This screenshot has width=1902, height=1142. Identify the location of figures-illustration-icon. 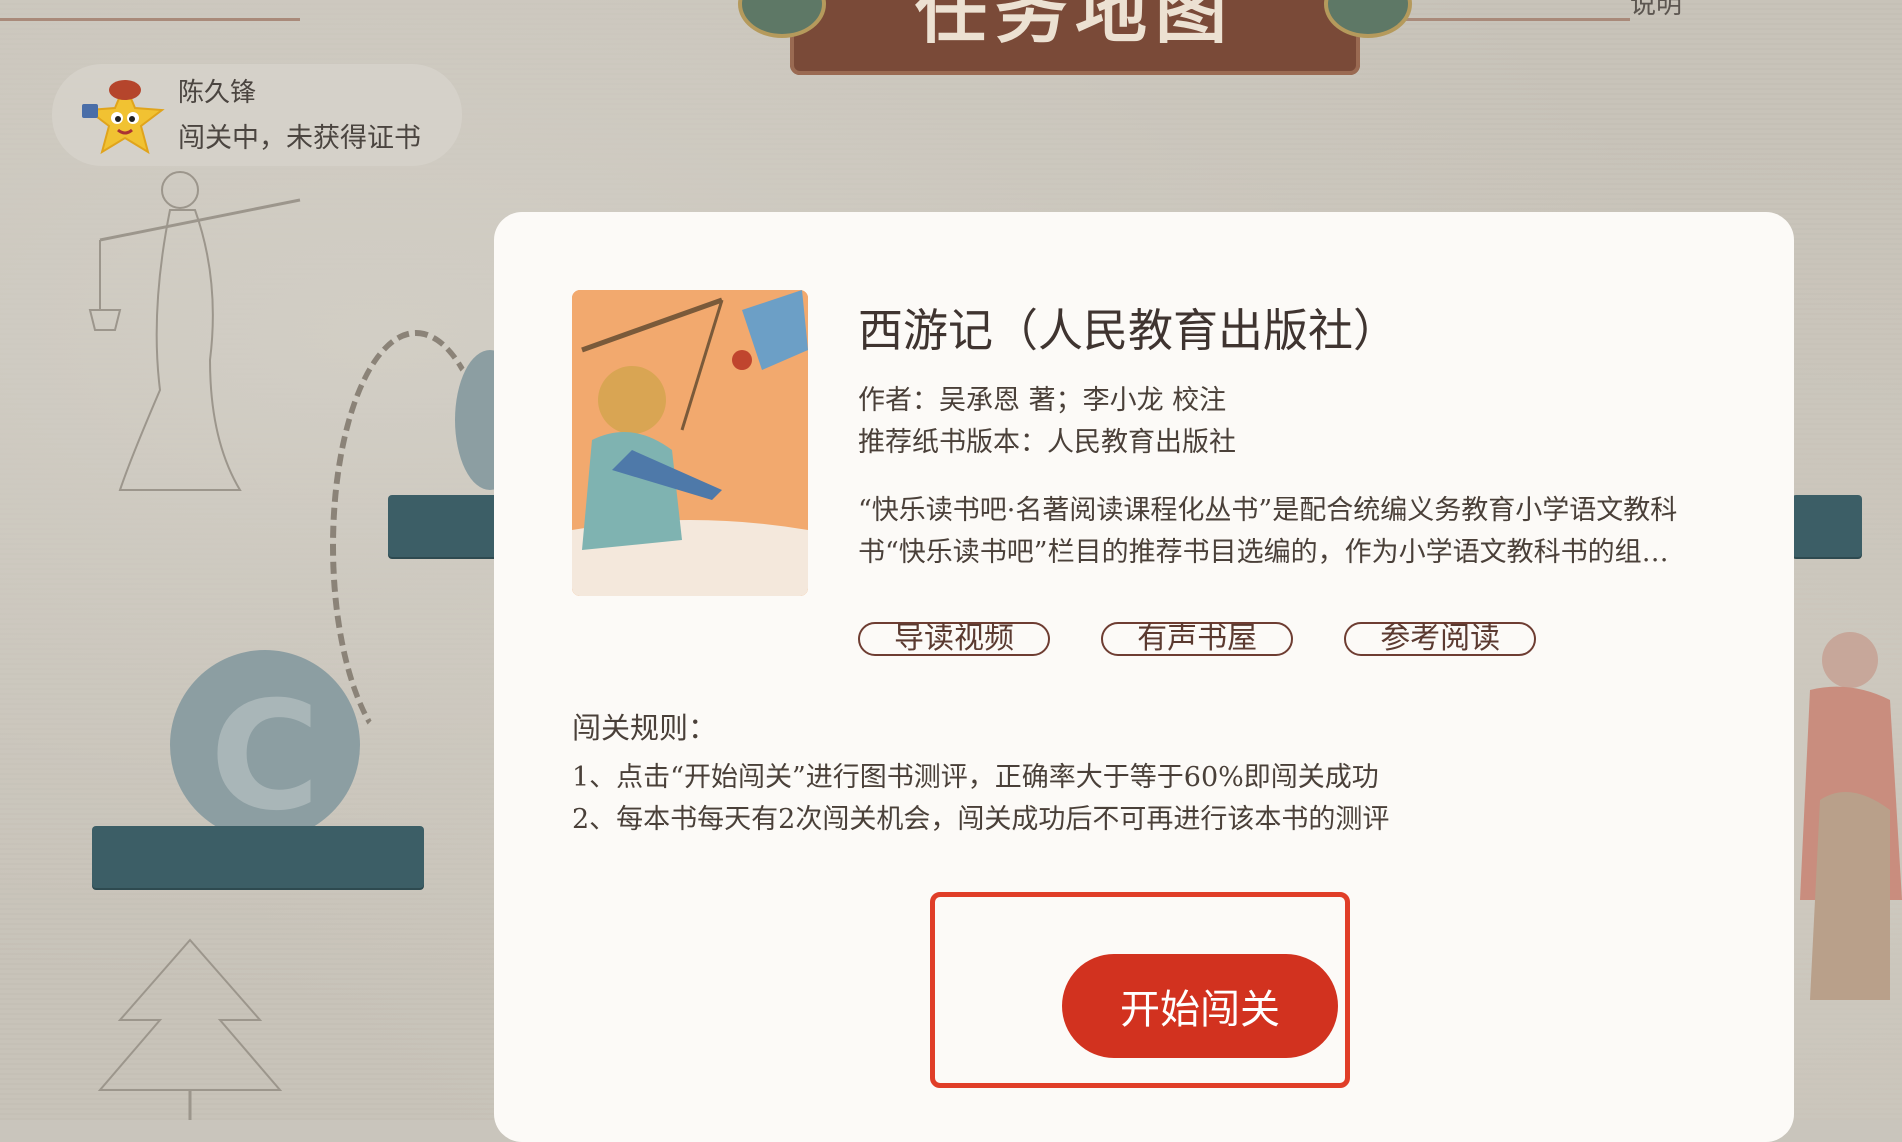
(1851, 816).